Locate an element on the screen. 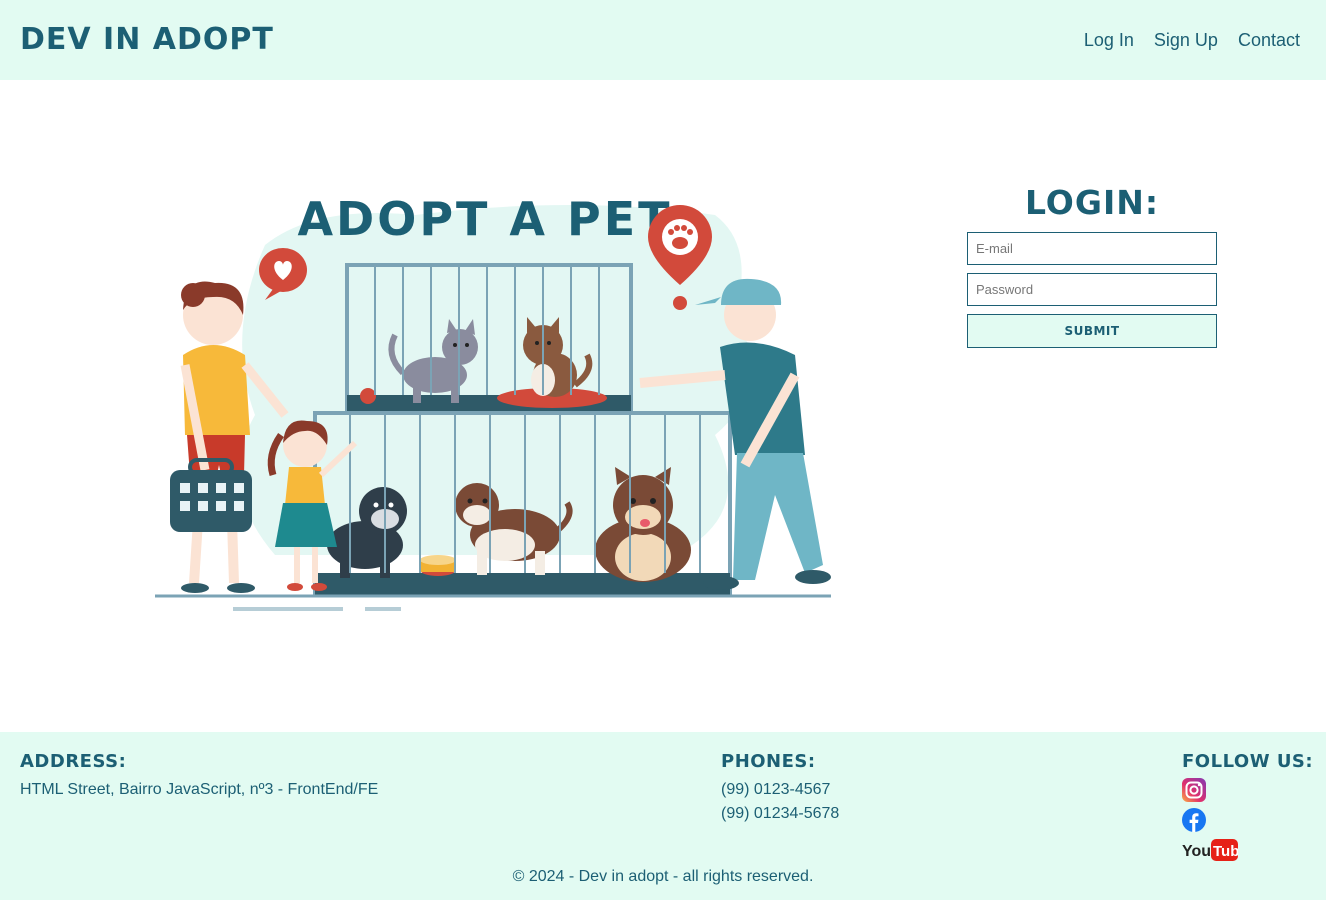  food-bowl is located at coordinates (438, 565).